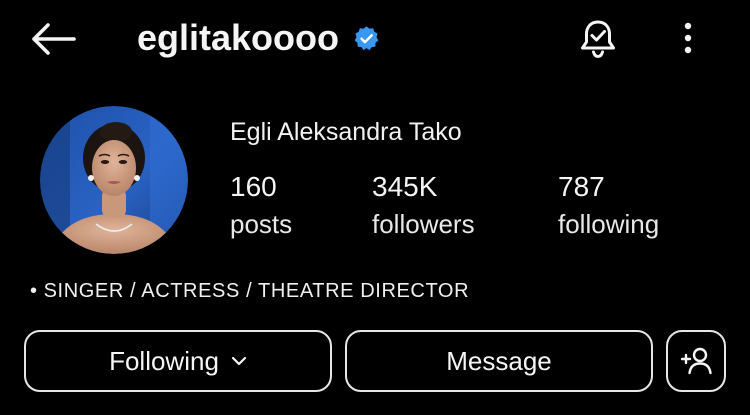 The height and width of the screenshot is (415, 750). Describe the element at coordinates (366, 38) in the screenshot. I see `verified-badge-icon` at that location.